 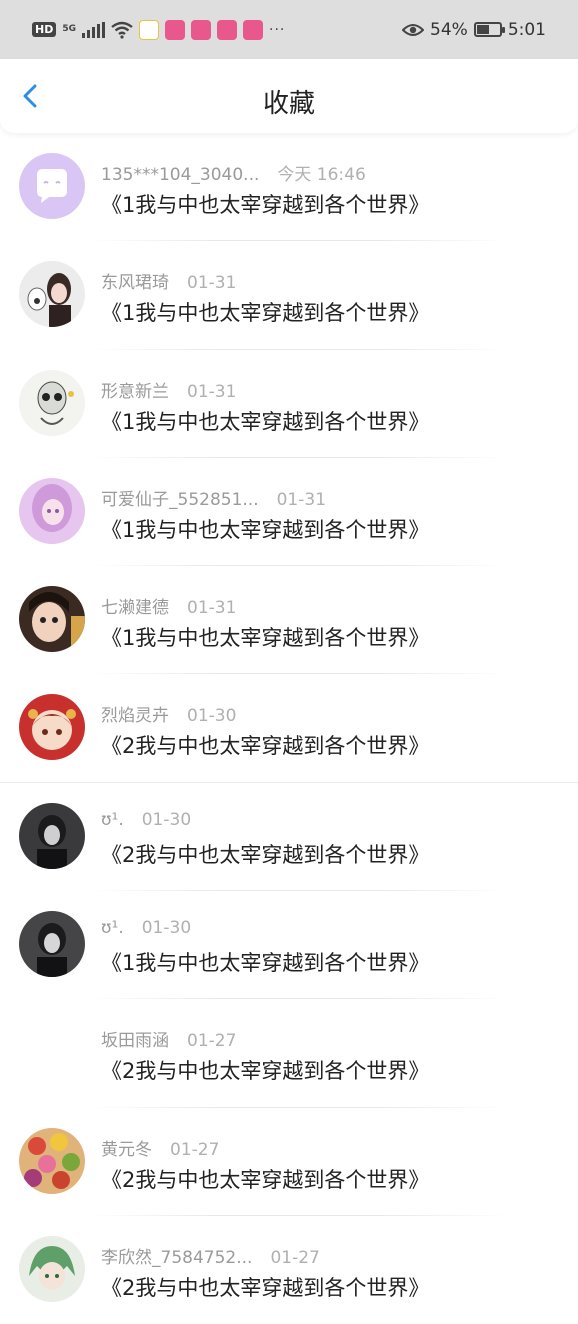 I want to click on username: 坂田雨涵, so click(x=135, y=1041).